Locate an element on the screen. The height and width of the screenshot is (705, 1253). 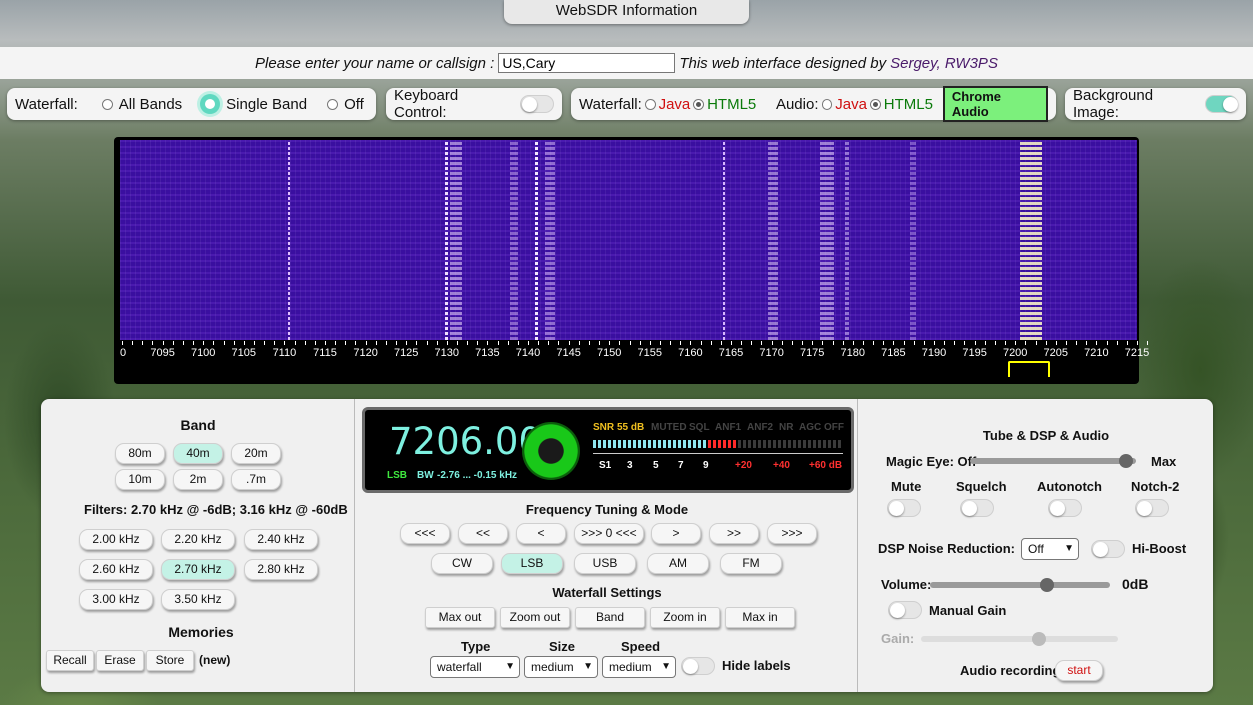
tune-down-2-button: << is located at coordinates (483, 533).